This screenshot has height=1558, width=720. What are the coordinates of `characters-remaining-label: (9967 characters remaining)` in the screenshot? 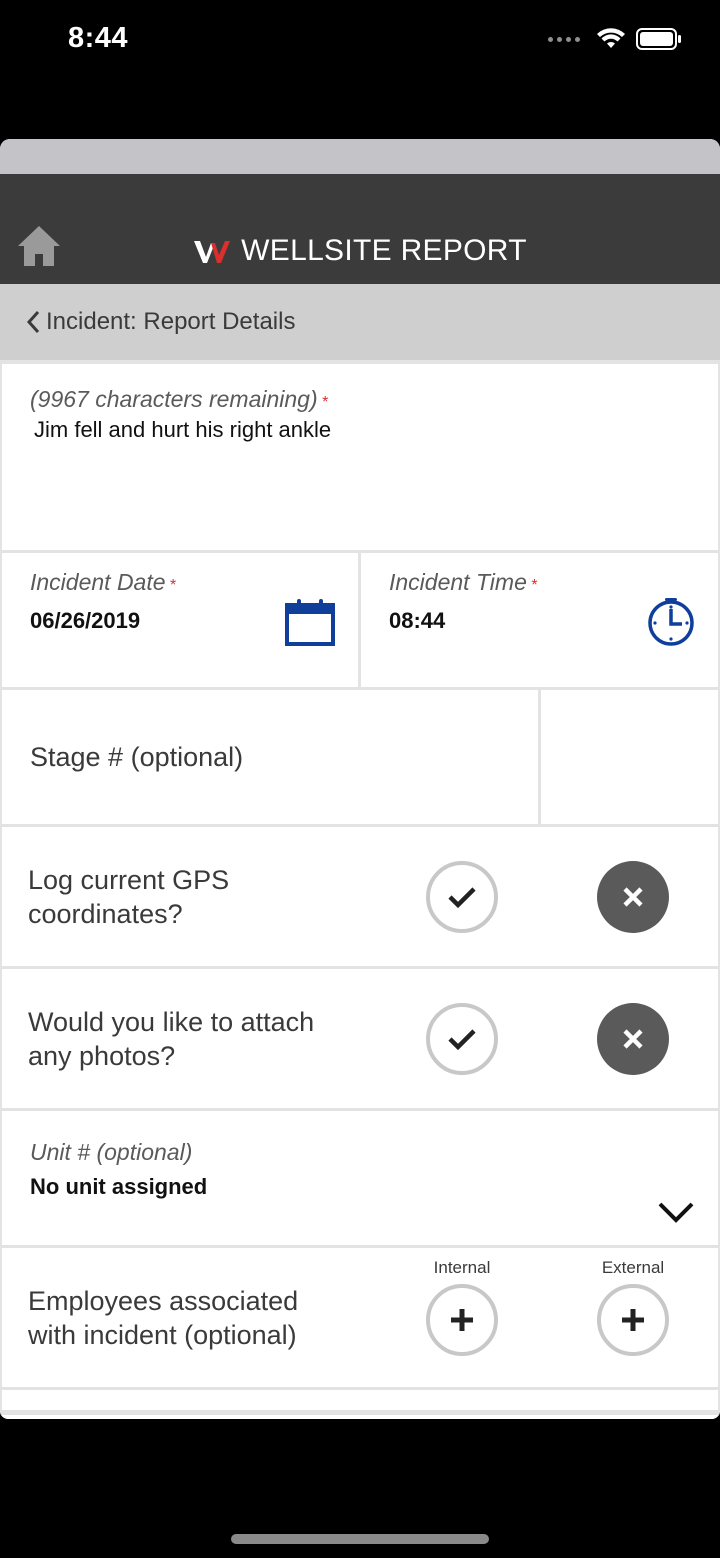 It's located at (174, 399).